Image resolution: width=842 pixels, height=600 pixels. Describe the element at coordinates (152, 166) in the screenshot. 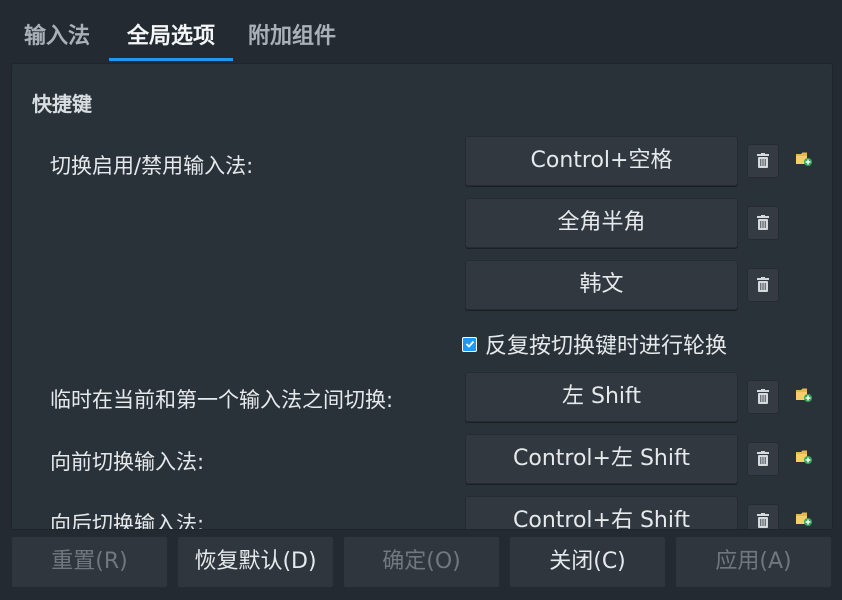

I see `toggle-input-method-label: 切换启用/禁用输入法:` at that location.